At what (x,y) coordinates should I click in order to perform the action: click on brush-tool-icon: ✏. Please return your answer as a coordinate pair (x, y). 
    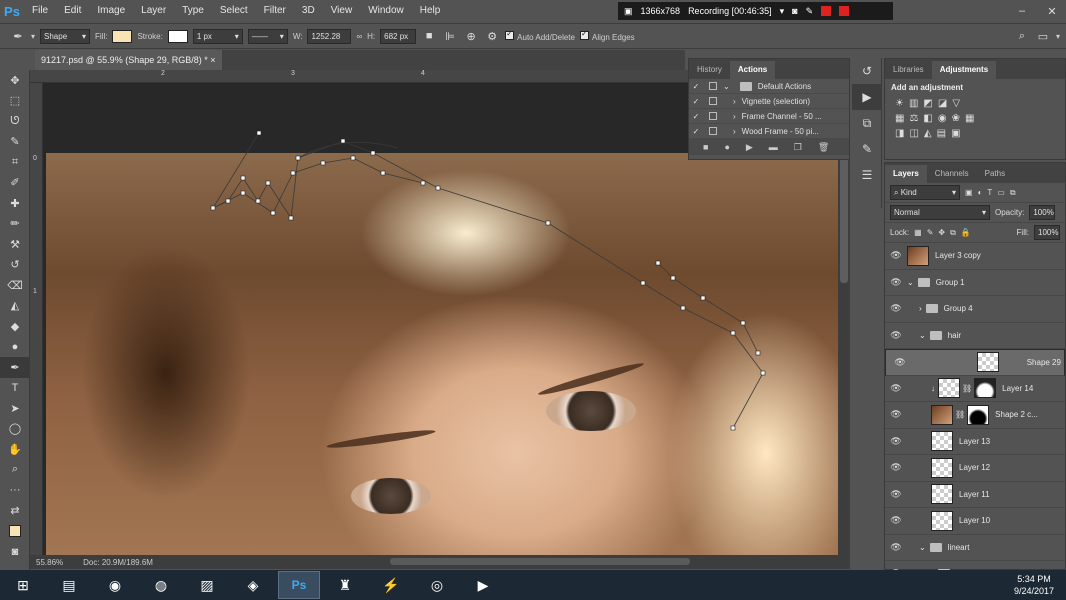
    Looking at the image, I should click on (15, 224).